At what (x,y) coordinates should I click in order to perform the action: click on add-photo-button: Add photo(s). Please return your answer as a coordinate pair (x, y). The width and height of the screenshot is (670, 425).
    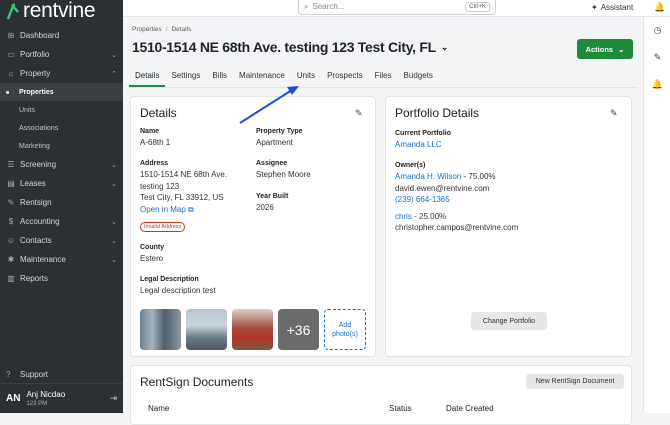
    Looking at the image, I should click on (345, 329).